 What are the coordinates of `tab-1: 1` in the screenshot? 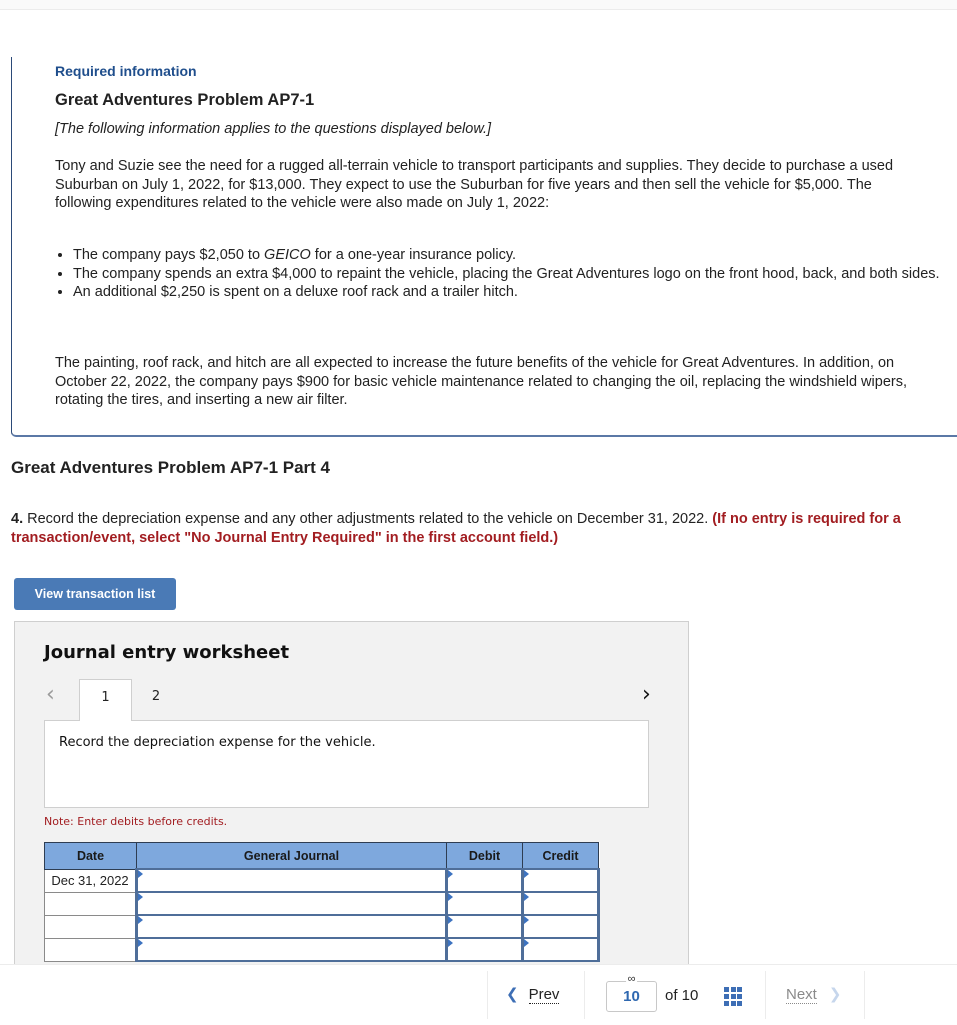 It's located at (105, 700).